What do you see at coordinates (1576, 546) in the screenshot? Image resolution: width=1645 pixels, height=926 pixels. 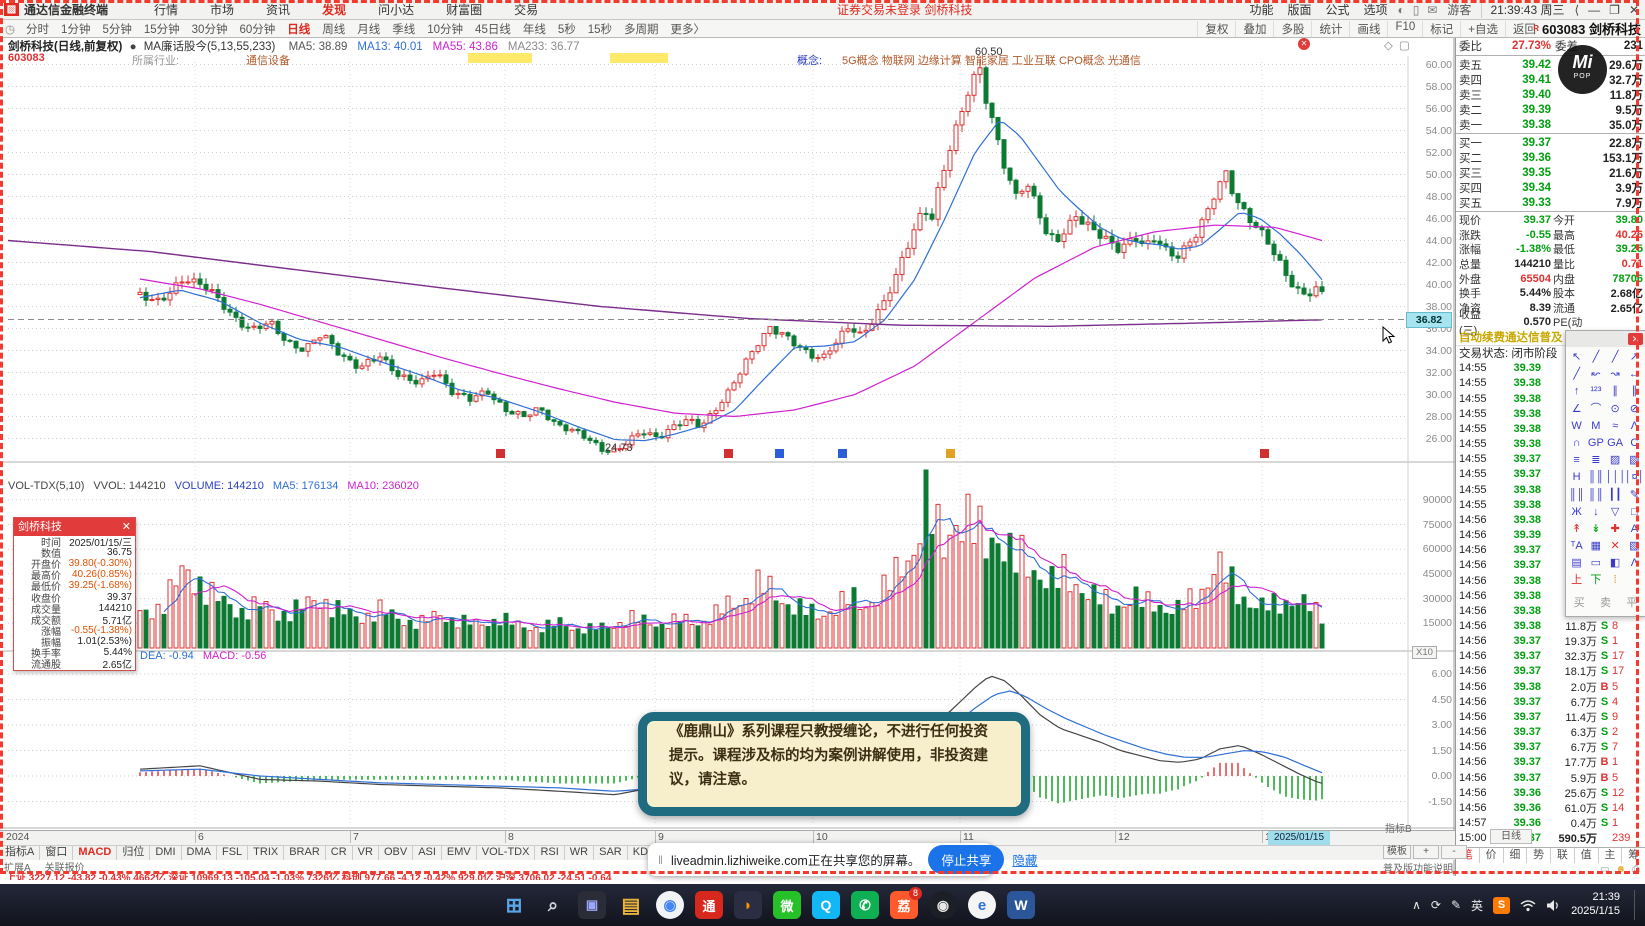 I see `draw-tool-icon: ᵀA` at bounding box center [1576, 546].